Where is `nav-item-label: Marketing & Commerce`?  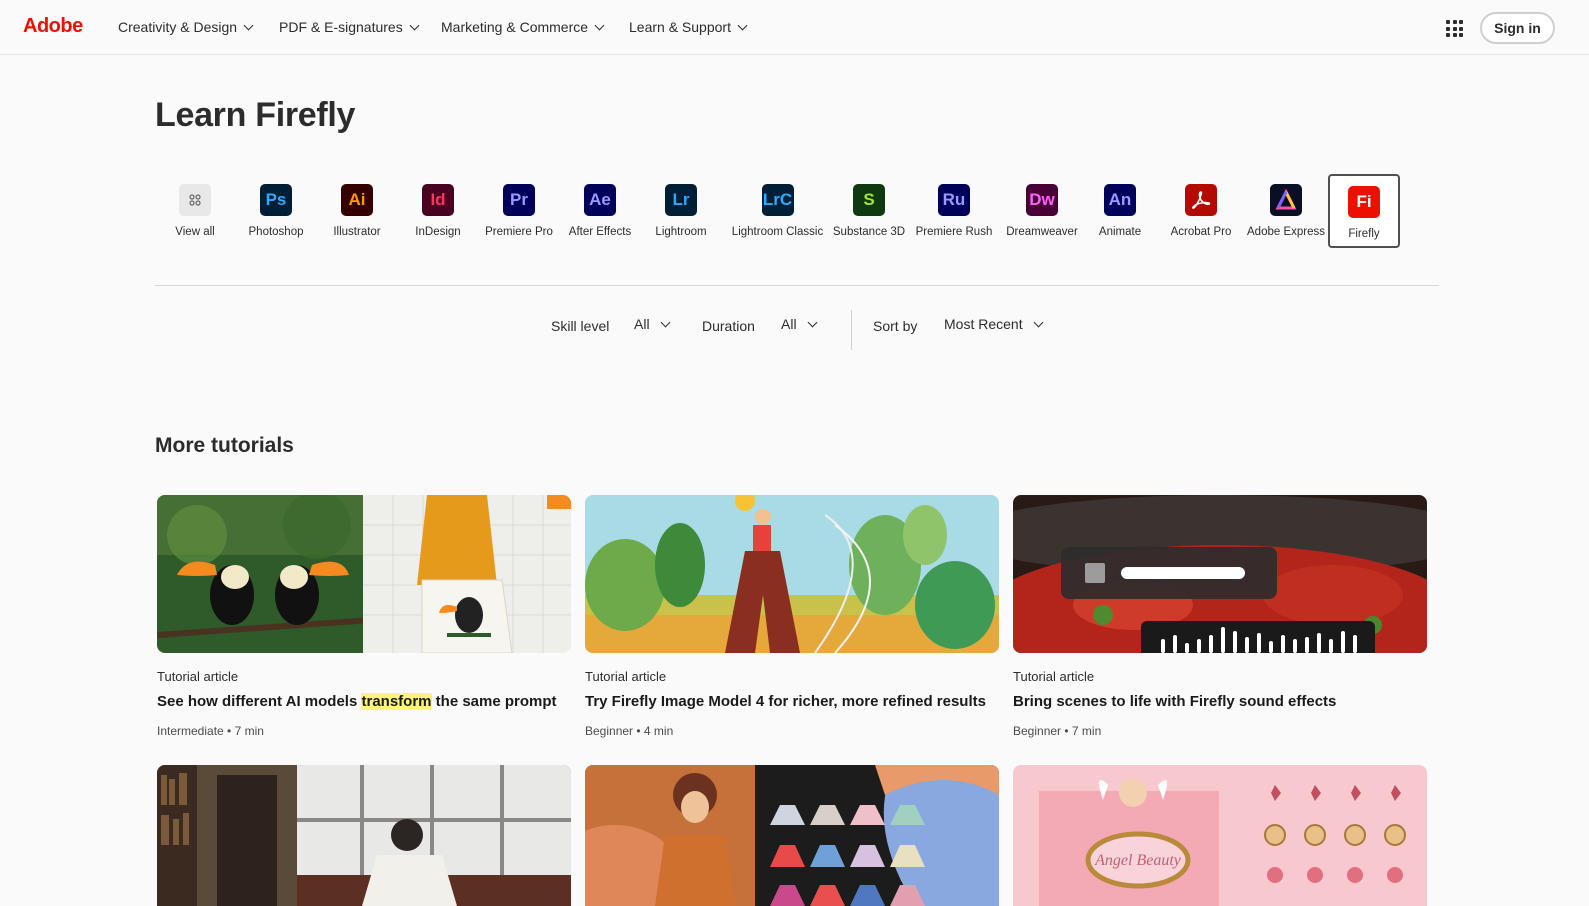
nav-item-label: Marketing & Commerce is located at coordinates (515, 27).